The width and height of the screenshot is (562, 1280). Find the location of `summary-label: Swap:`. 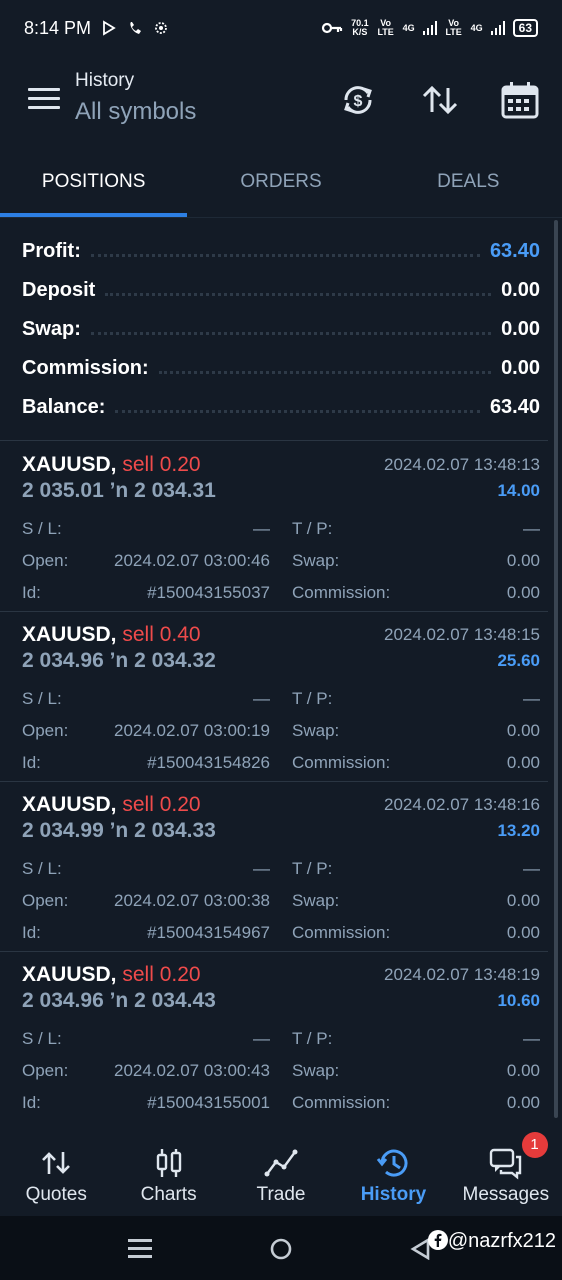

summary-label: Swap: is located at coordinates (56, 329).